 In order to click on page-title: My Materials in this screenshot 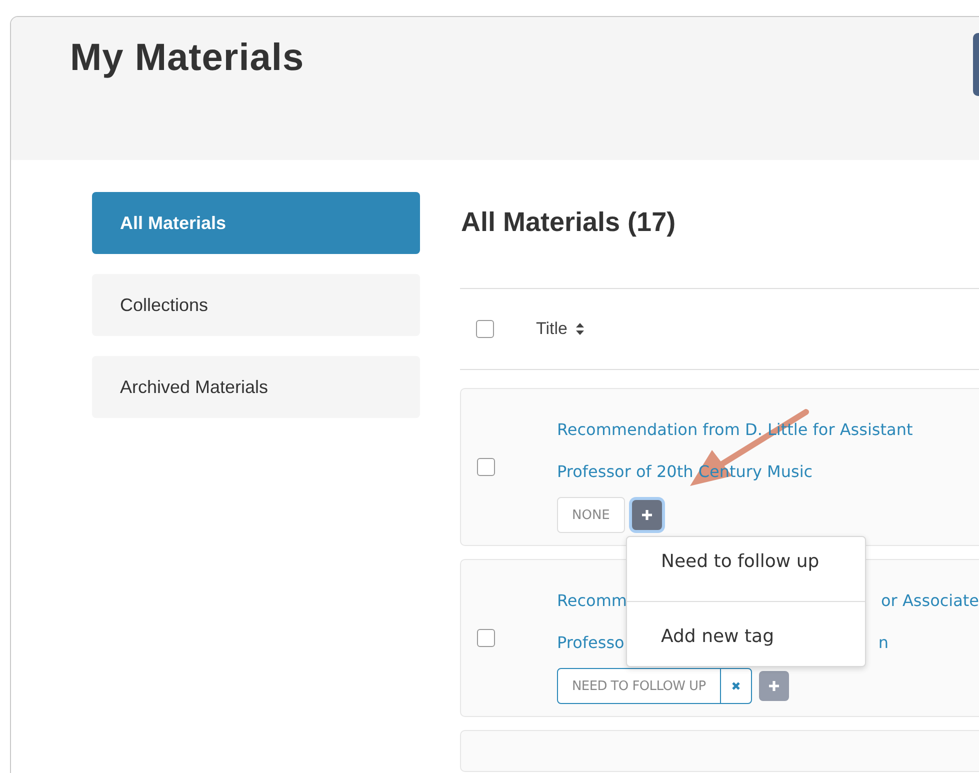, I will do `click(187, 58)`.